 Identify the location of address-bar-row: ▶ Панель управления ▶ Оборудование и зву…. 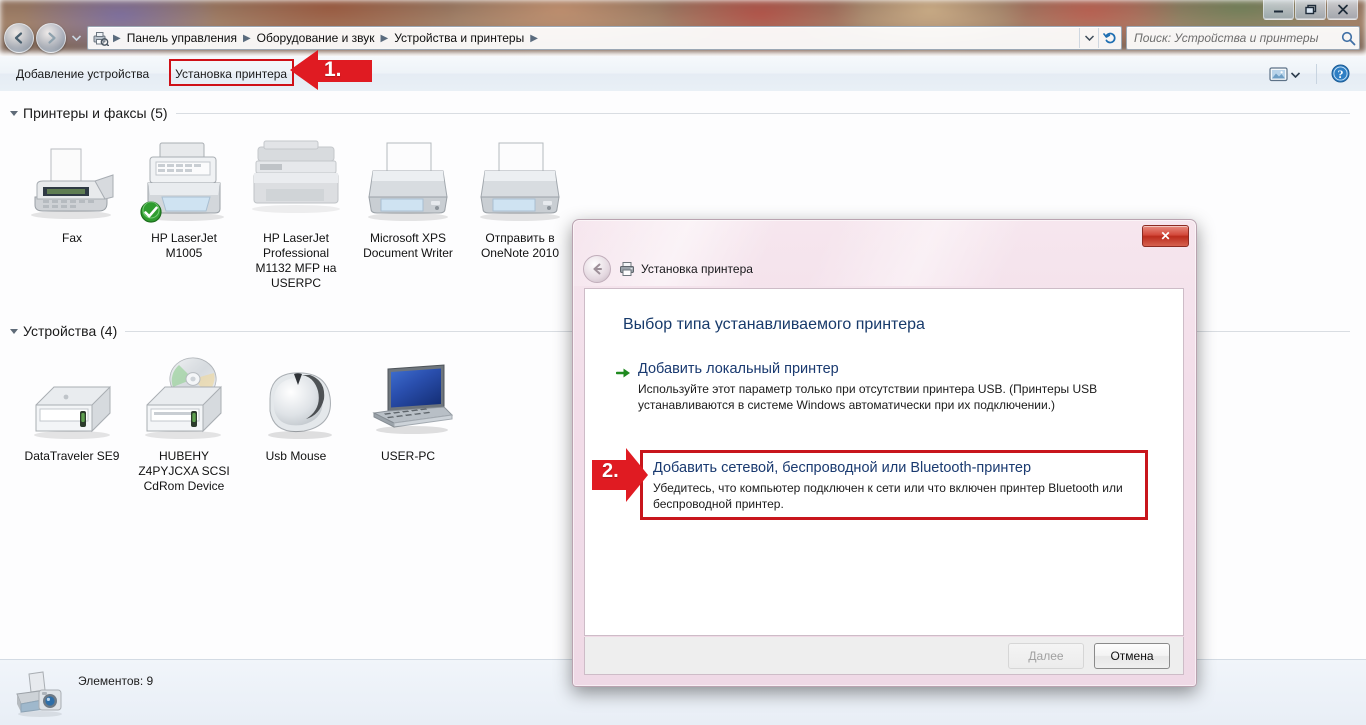
(683, 38).